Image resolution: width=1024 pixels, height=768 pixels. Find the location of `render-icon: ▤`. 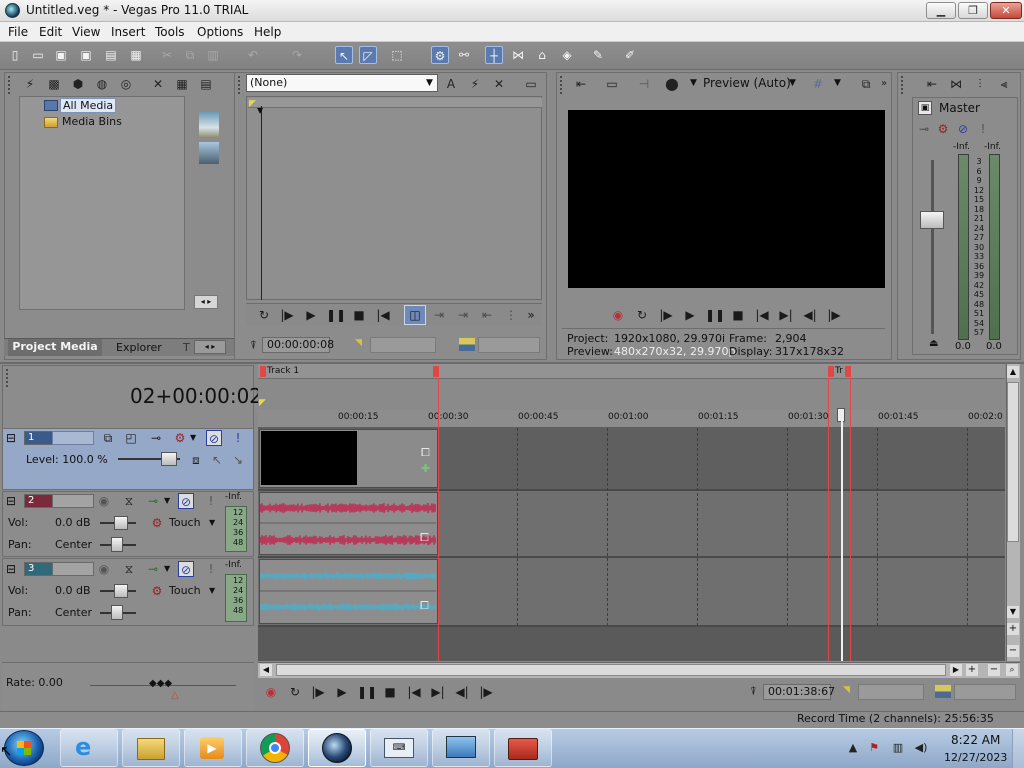

render-icon: ▤ is located at coordinates (111, 55).